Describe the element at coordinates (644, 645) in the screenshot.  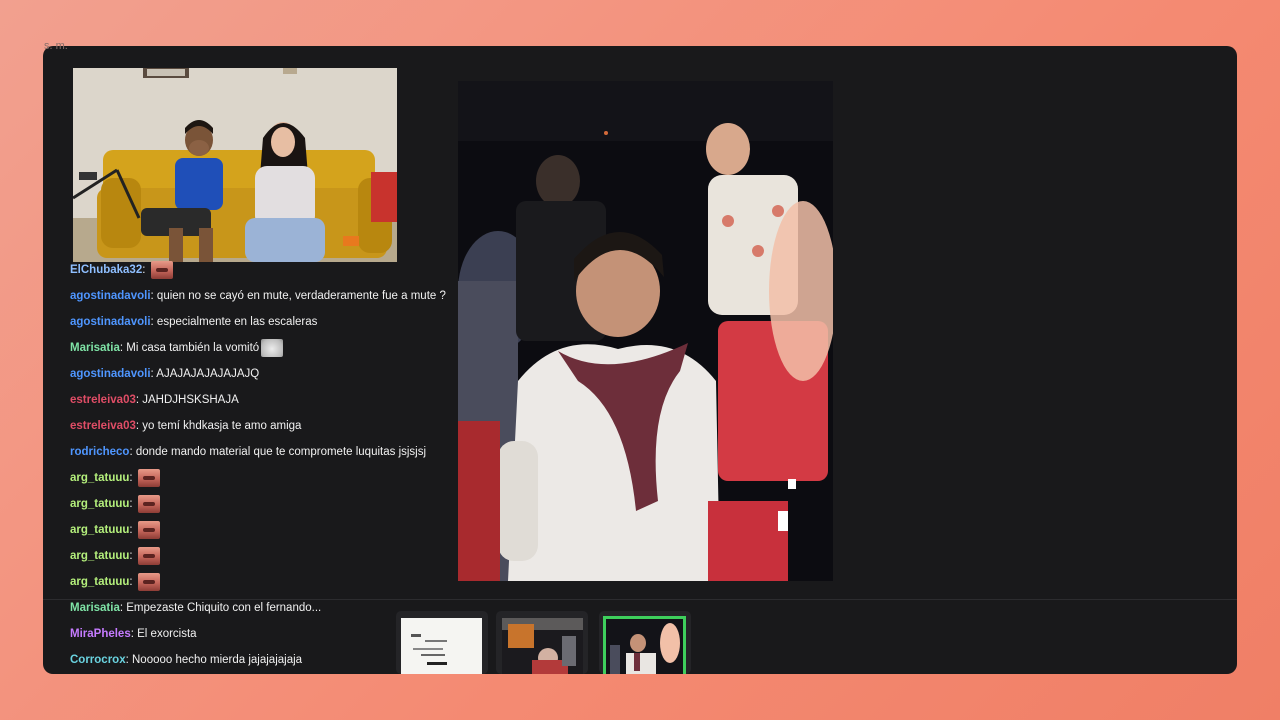
I see `thumbnail-dance-selected` at that location.